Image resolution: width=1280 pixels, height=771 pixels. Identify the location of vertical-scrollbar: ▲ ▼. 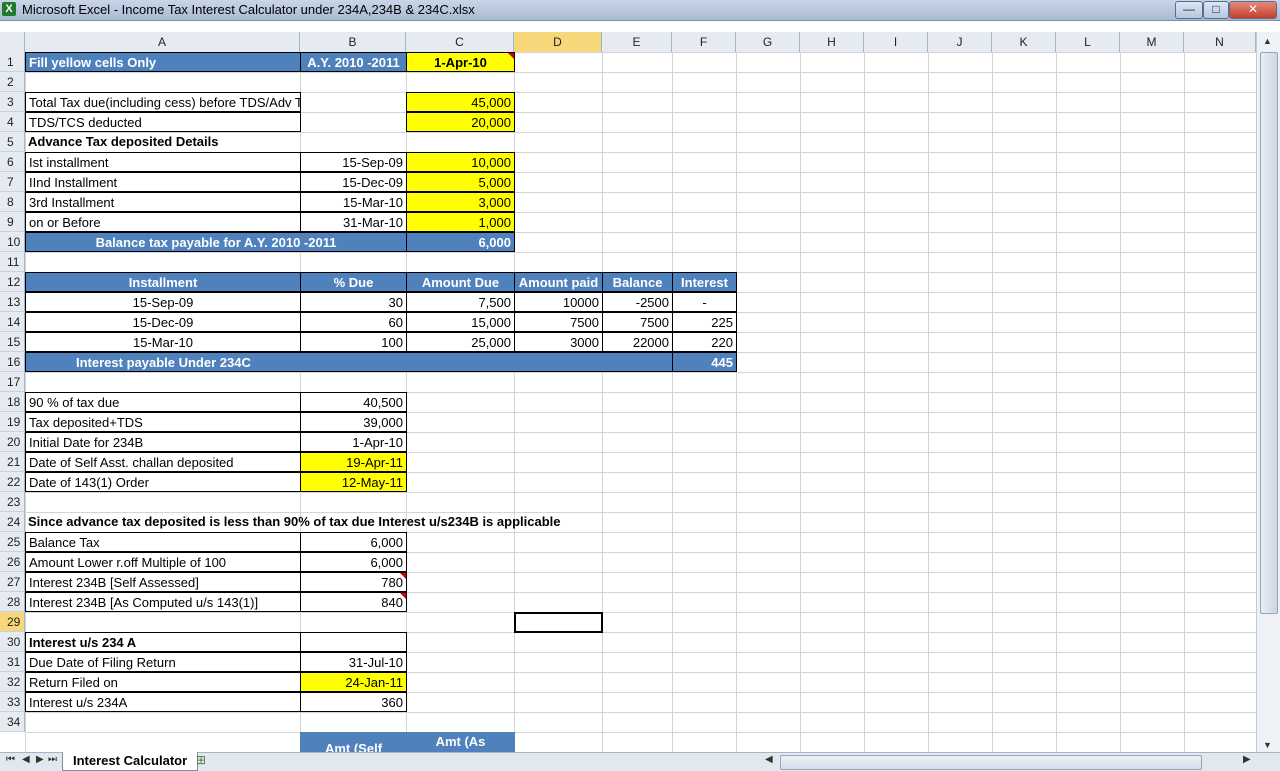
(1268, 393).